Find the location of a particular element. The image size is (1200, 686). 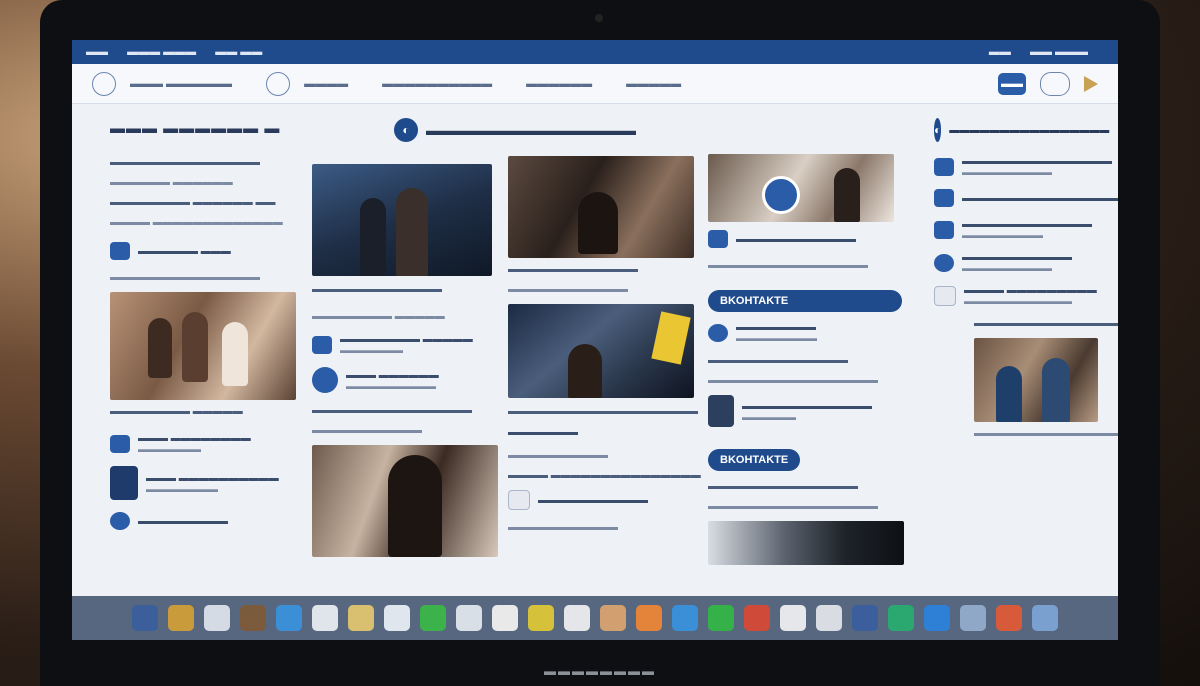

list-item: ▬▬▬▬▬▬▬▬ ▬▬▬▬▬▬▬▬▬ is located at coordinates (805, 332).